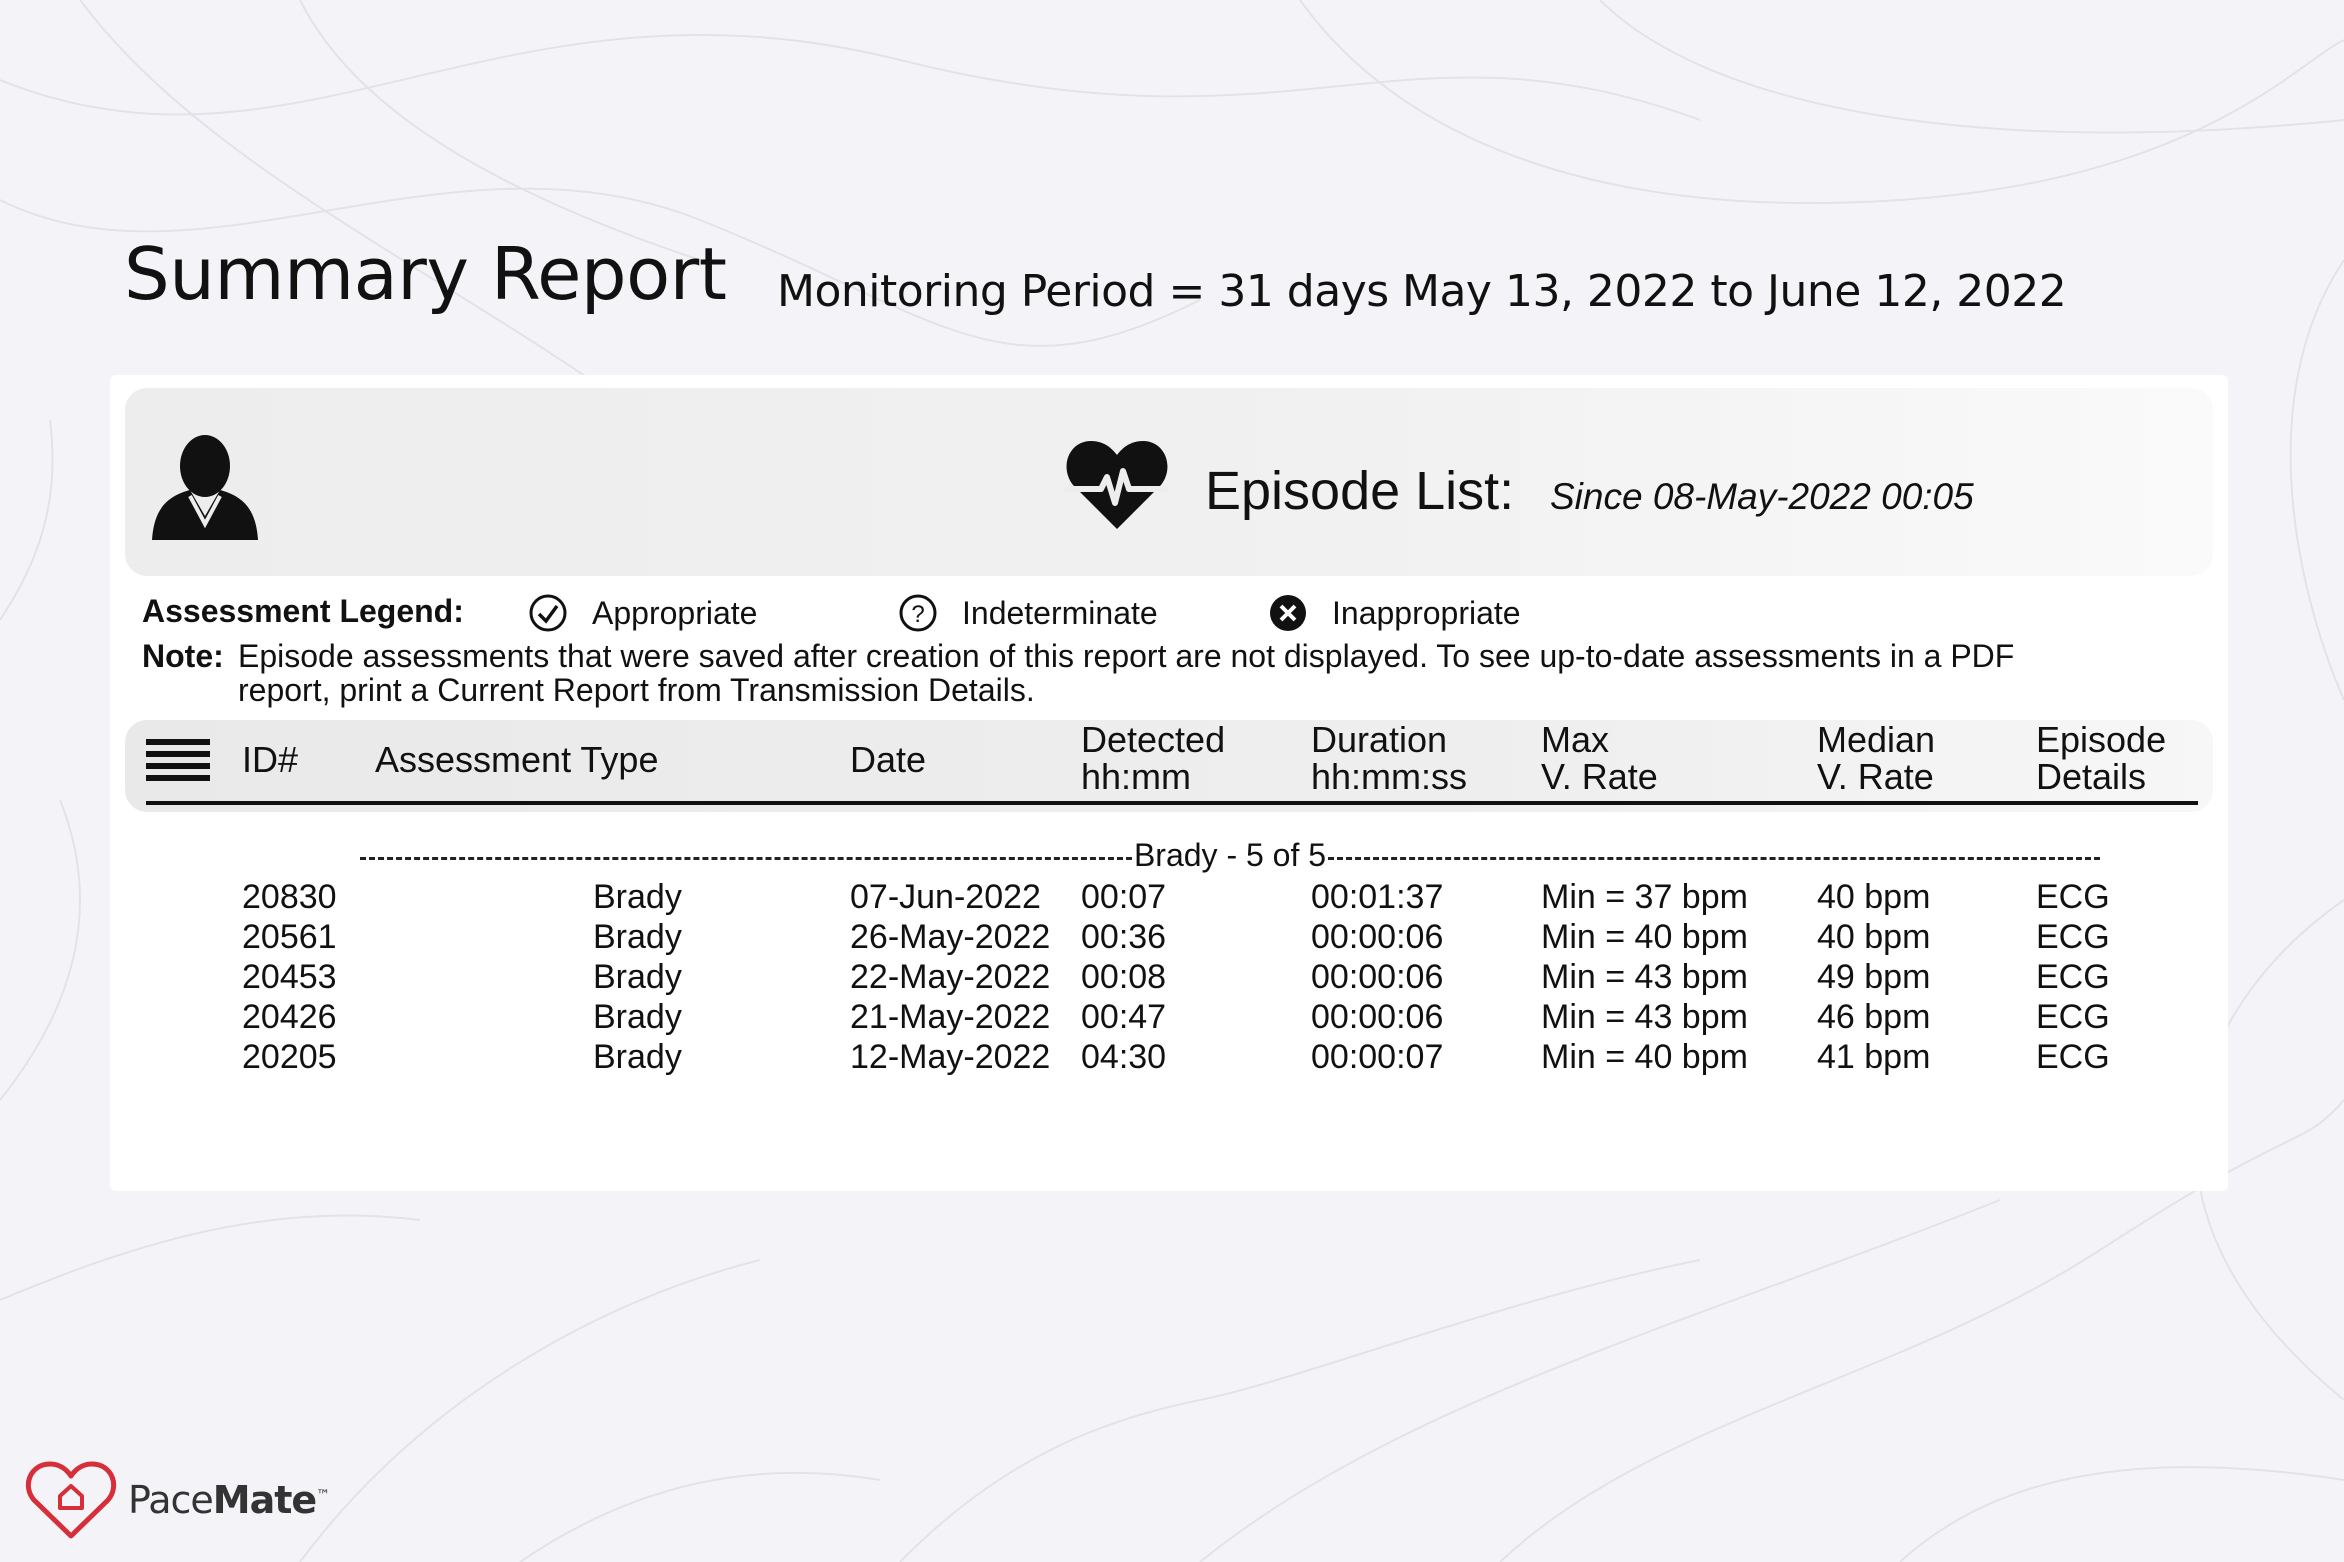  I want to click on pacemate-logo: PaceMate™, so click(177, 1500).